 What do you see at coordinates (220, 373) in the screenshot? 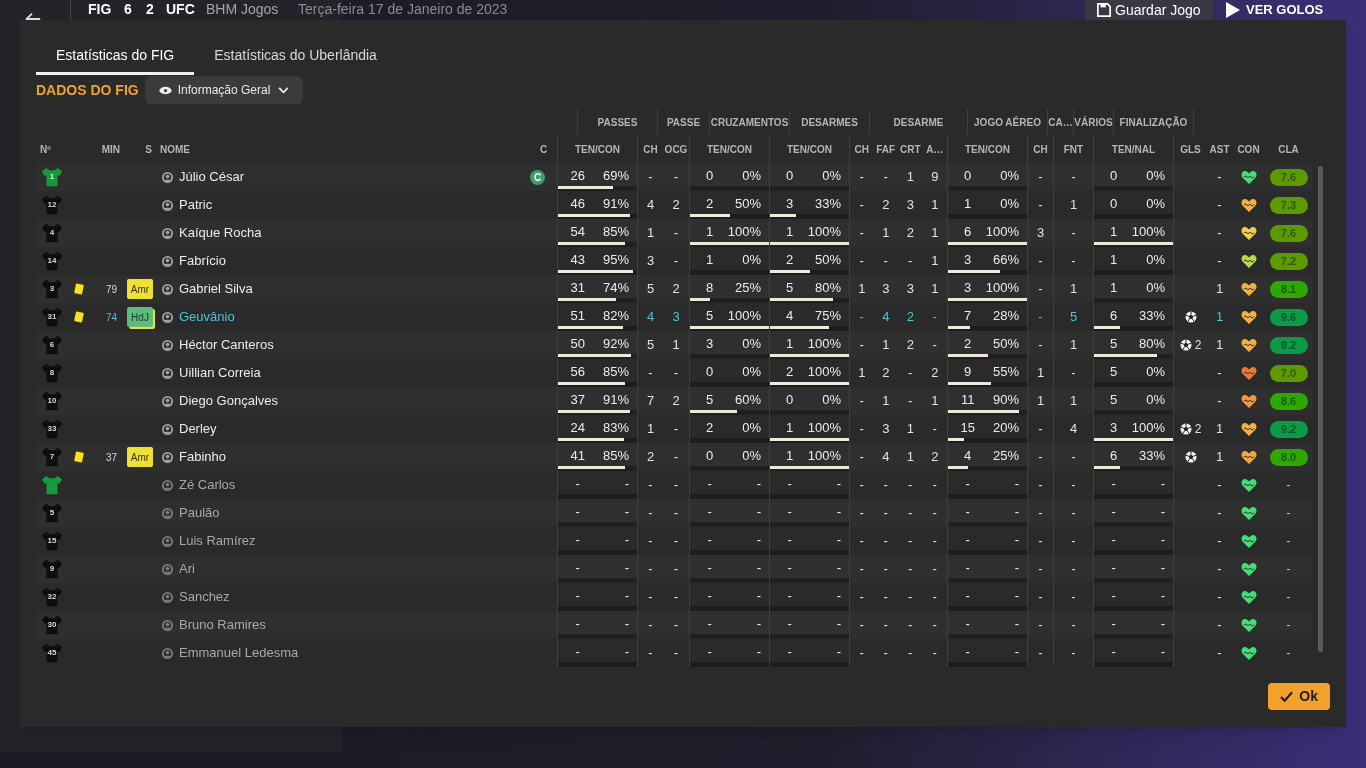
I see `player-name: Uillian Correia` at bounding box center [220, 373].